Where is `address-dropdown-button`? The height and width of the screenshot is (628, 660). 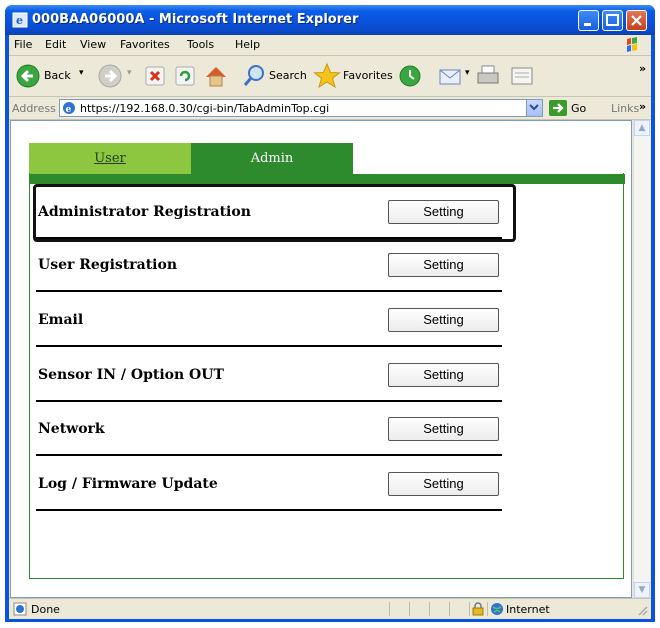
address-dropdown-button is located at coordinates (534, 108).